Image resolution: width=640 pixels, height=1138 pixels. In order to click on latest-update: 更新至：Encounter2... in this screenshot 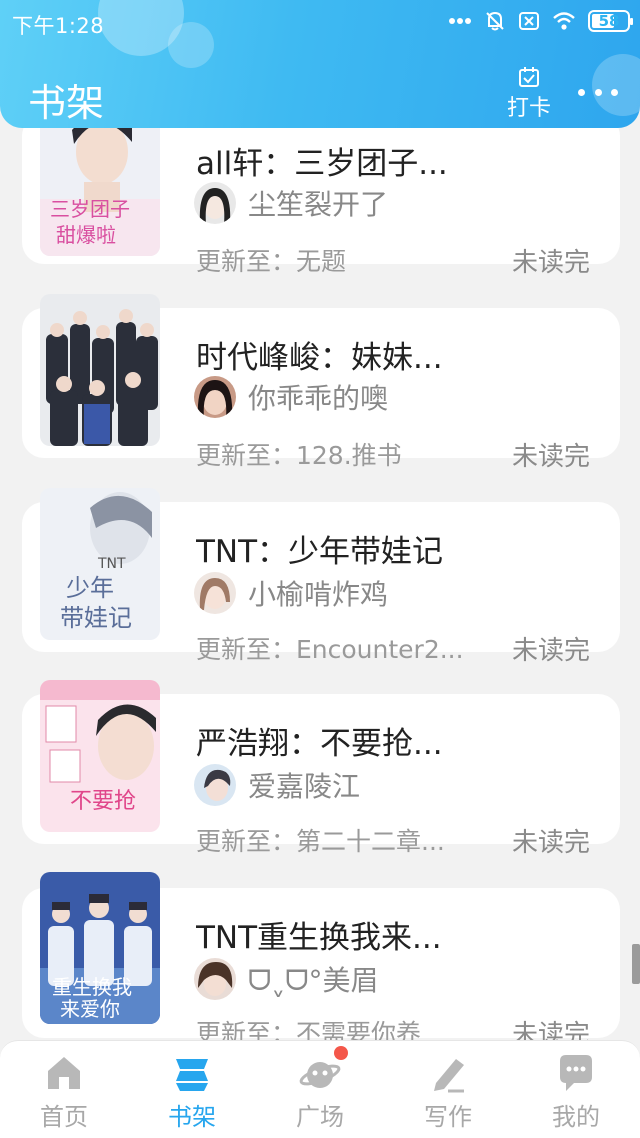, I will do `click(330, 649)`.